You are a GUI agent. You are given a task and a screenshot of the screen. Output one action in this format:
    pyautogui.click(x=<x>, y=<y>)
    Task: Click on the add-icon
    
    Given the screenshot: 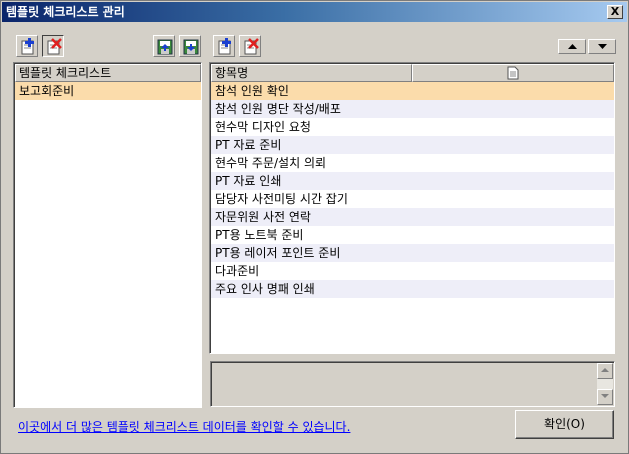 What is the action you would take?
    pyautogui.click(x=27, y=46)
    